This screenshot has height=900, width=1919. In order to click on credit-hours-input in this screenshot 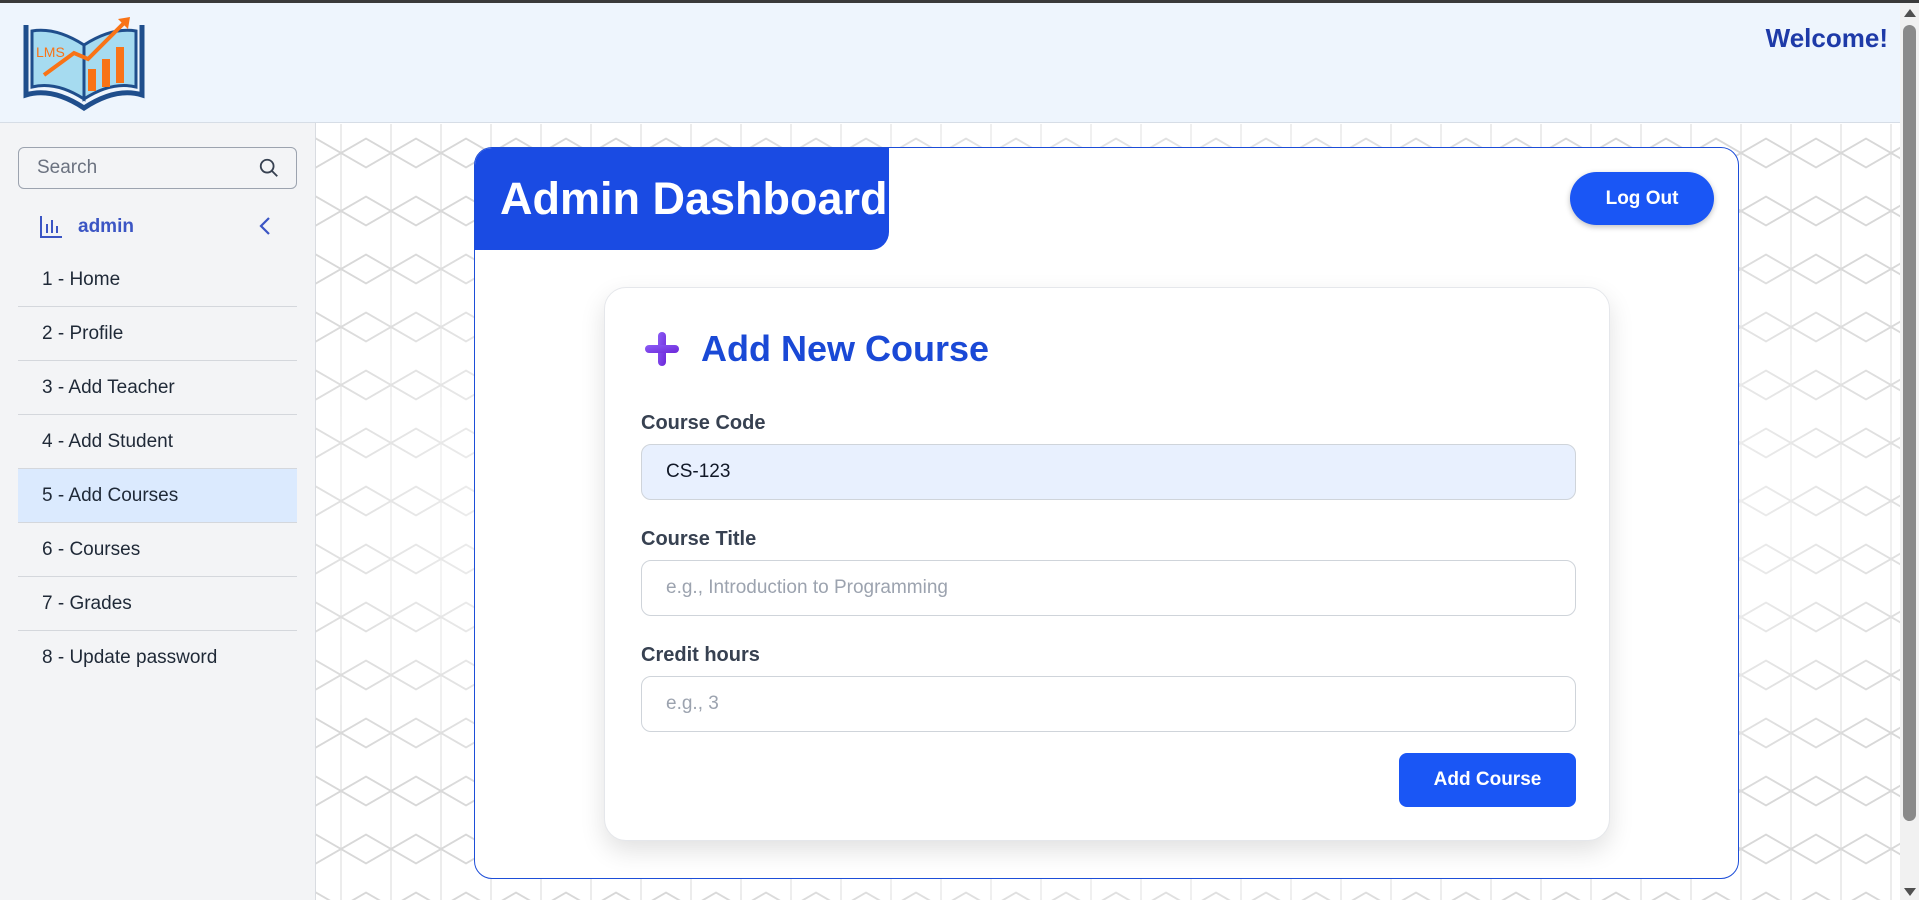, I will do `click(1108, 704)`.